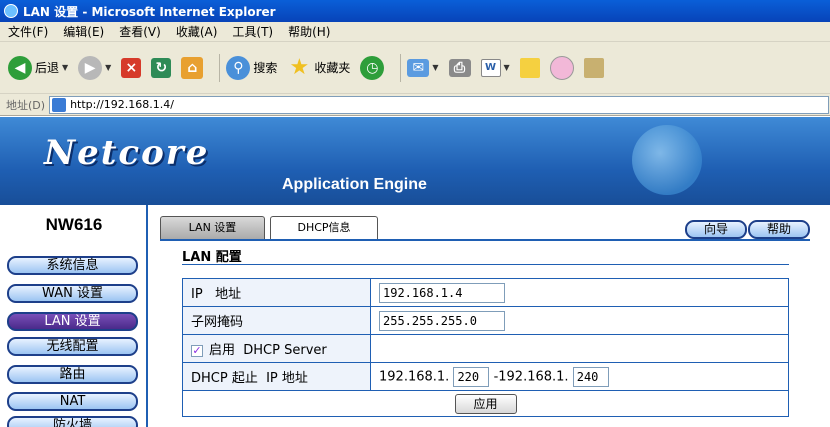  I want to click on favorites-button: ★ 收藏夹, so click(319, 67).